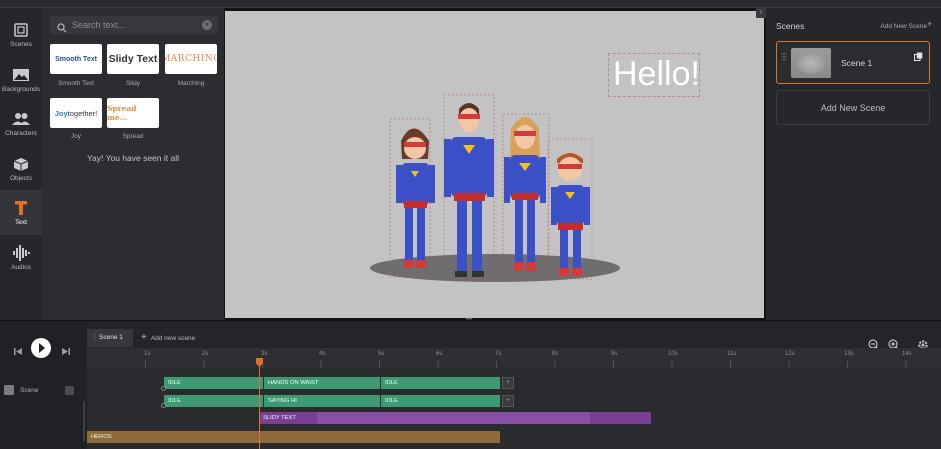  I want to click on add-new-scene-tab: + Add new scene, so click(168, 338).